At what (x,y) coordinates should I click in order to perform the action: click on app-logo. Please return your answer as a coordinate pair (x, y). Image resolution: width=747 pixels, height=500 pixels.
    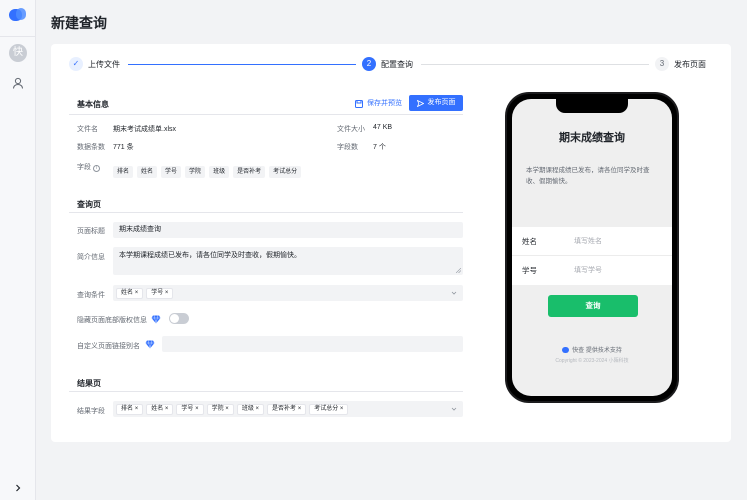
    Looking at the image, I should click on (18, 15).